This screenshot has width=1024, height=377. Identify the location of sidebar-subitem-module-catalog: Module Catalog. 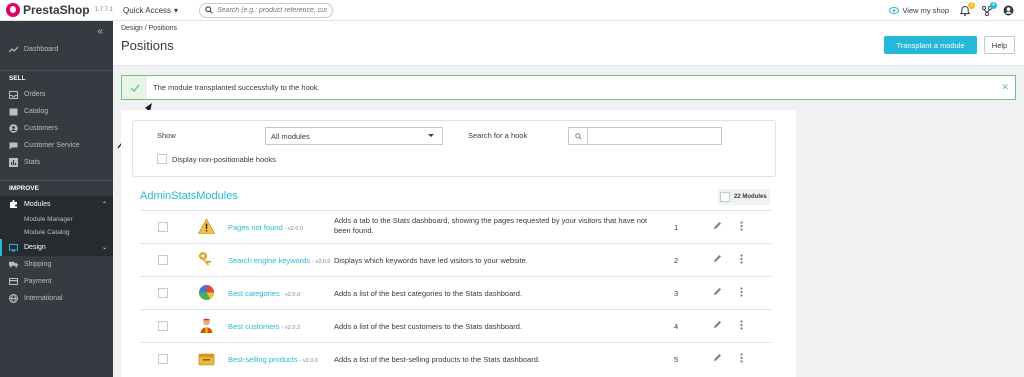
(56, 232).